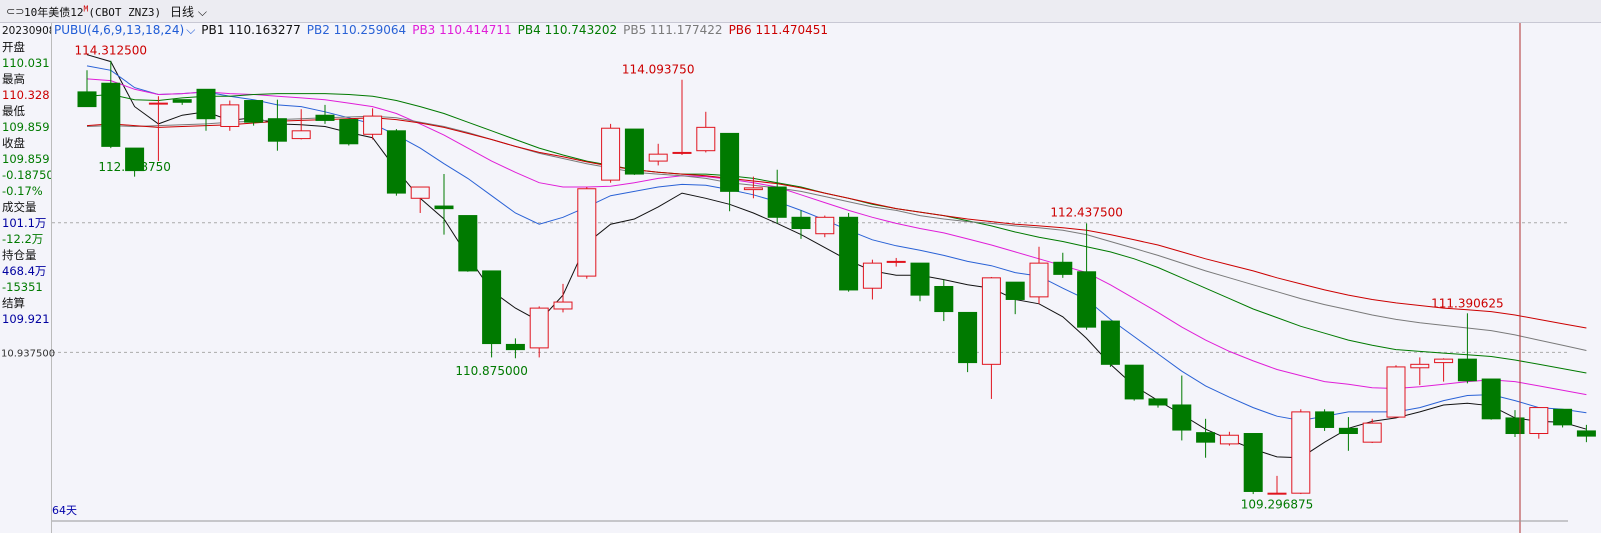 The image size is (1601, 533). What do you see at coordinates (1277, 504) in the screenshot?
I see `price-annotation: 109.296875` at bounding box center [1277, 504].